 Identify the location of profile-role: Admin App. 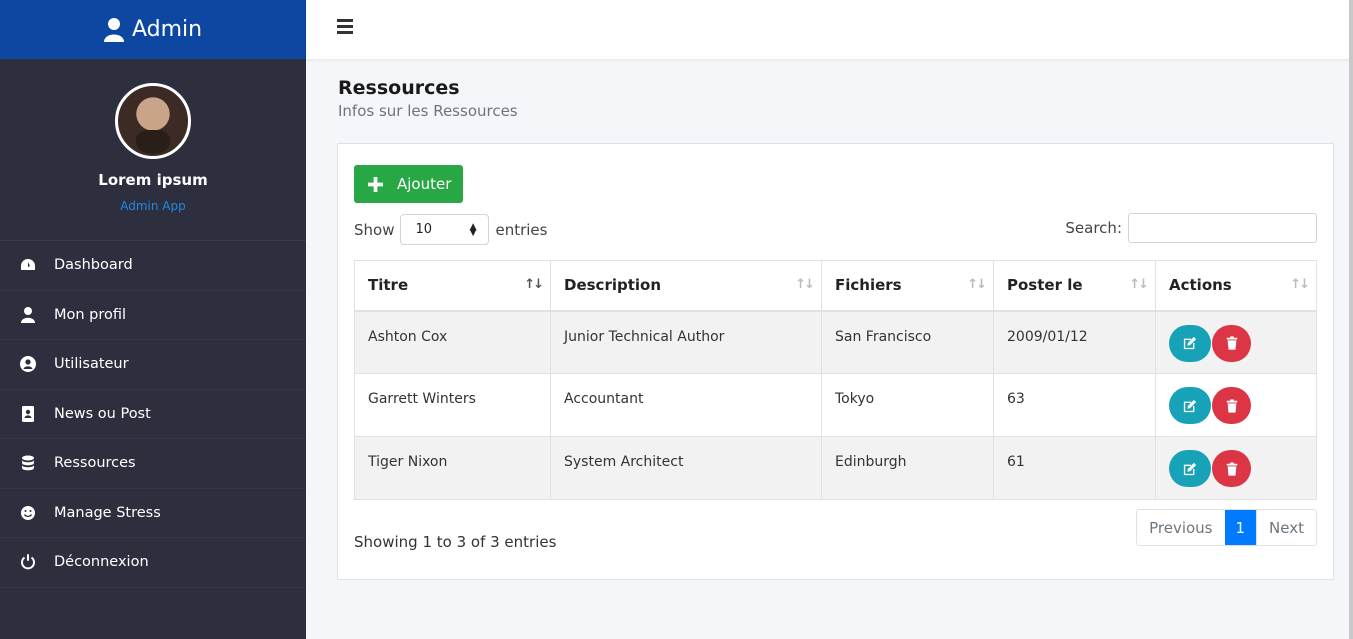
(153, 206).